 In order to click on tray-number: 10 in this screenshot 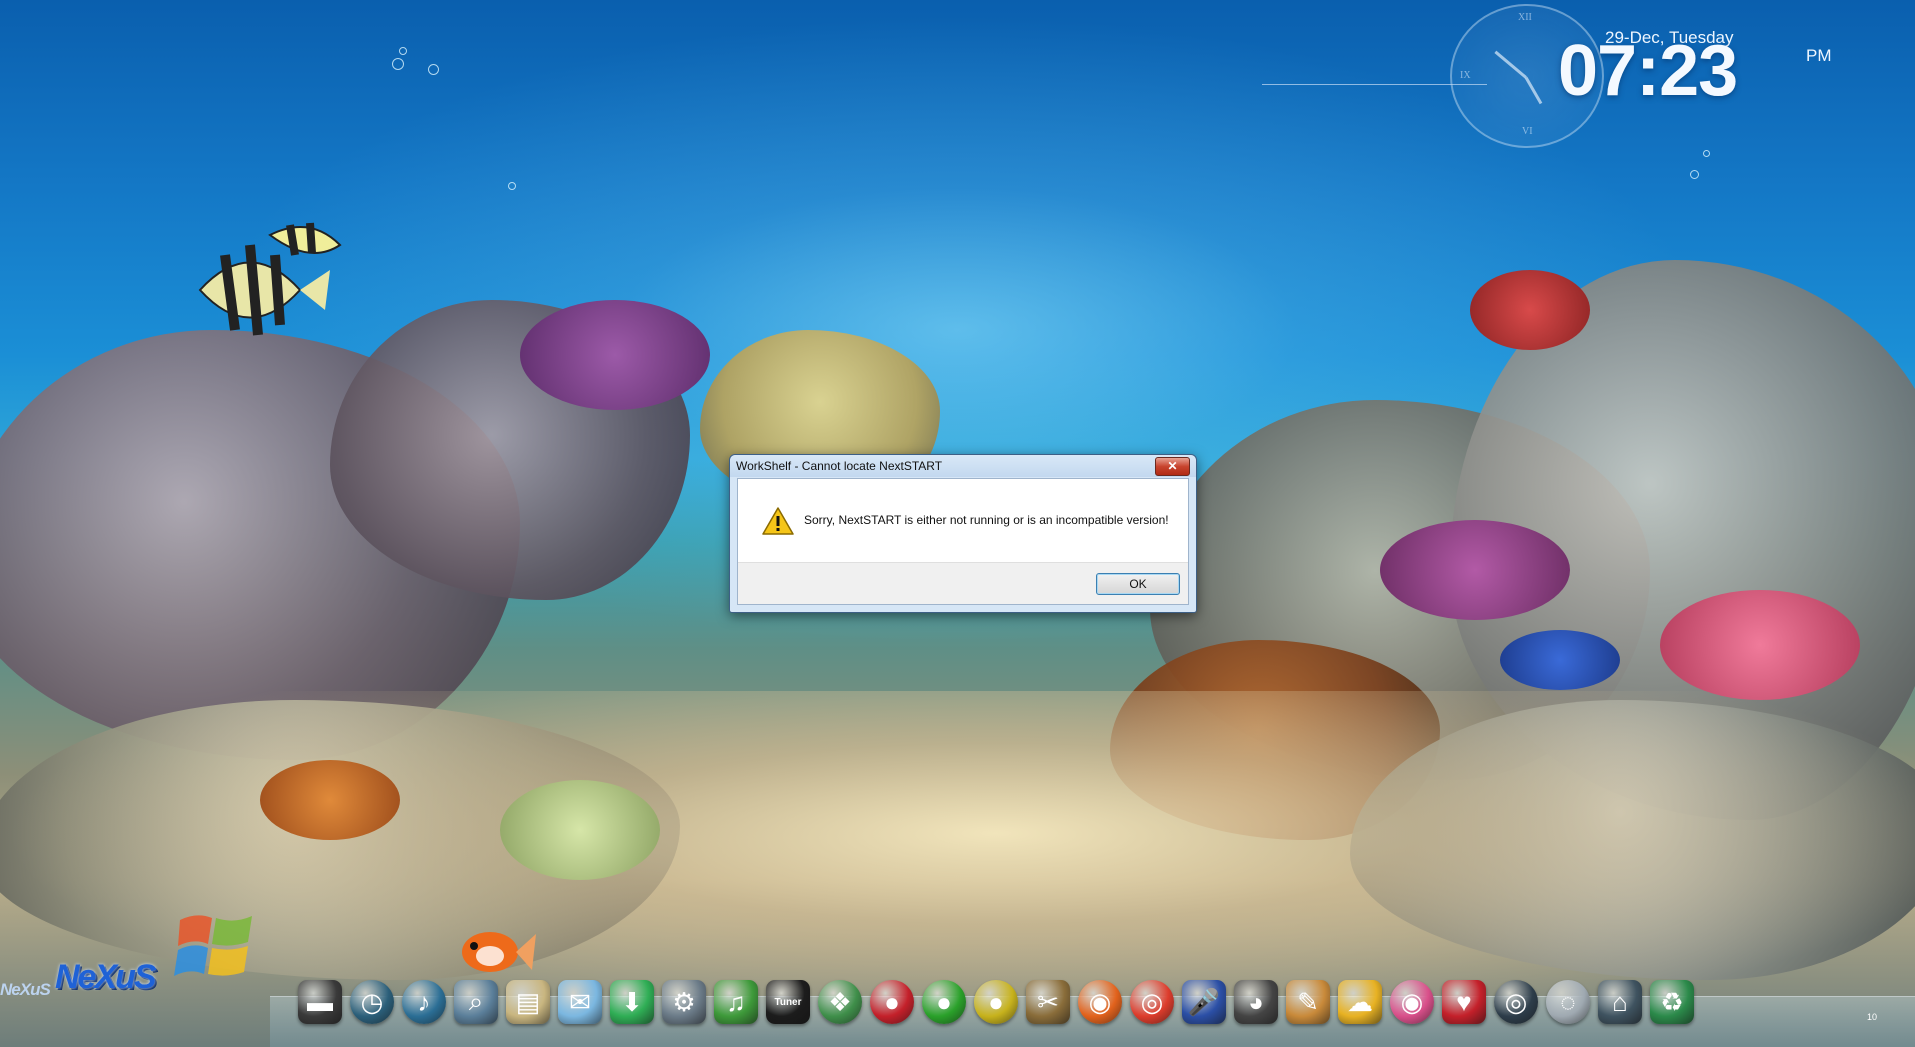, I will do `click(1871, 1017)`.